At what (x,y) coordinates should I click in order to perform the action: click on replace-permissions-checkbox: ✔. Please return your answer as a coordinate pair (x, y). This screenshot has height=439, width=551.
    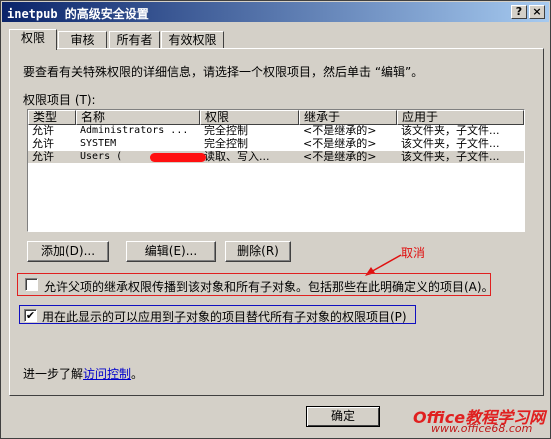
    Looking at the image, I should click on (30, 315).